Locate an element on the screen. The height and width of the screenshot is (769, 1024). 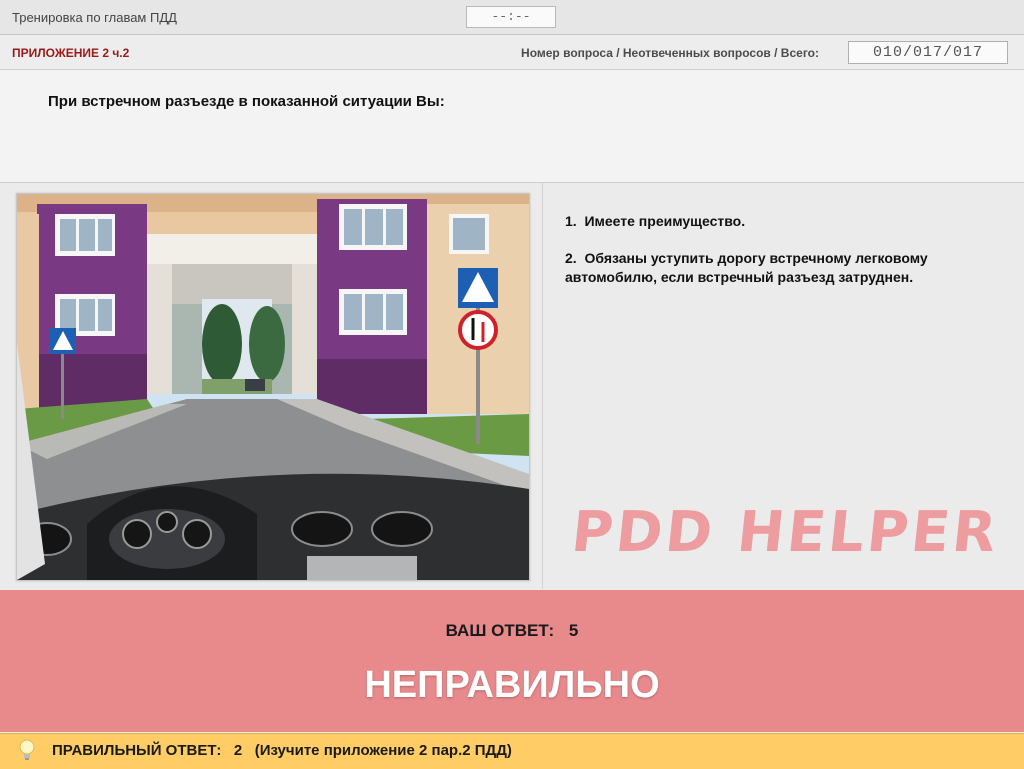
column-divider is located at coordinates (542, 386).